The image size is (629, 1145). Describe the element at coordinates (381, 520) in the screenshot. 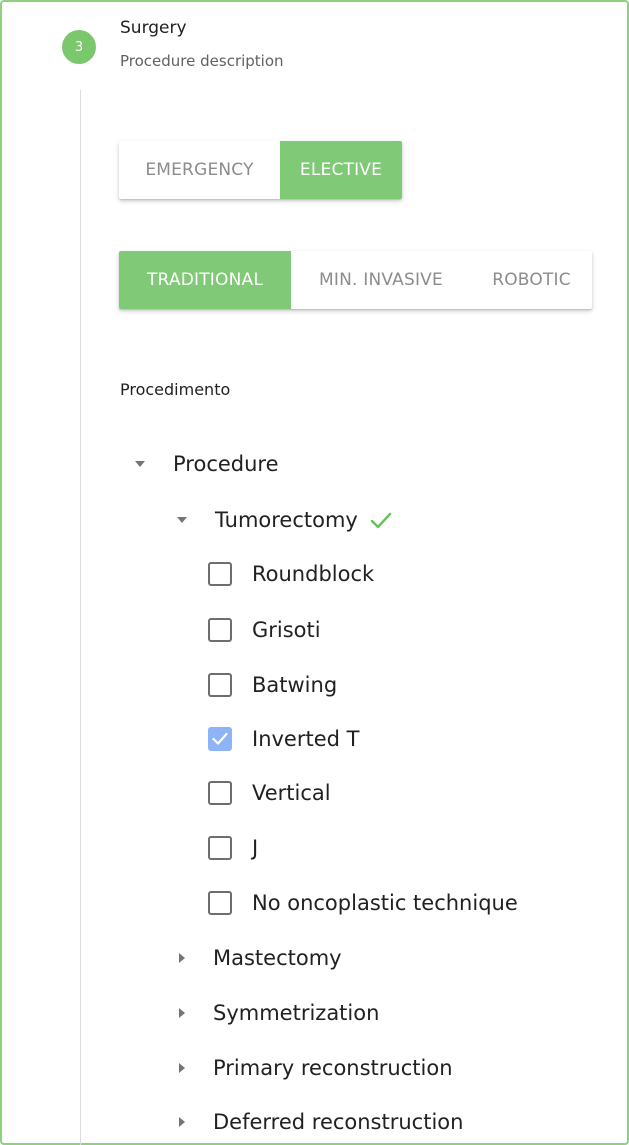

I see `checkmark-icon` at that location.